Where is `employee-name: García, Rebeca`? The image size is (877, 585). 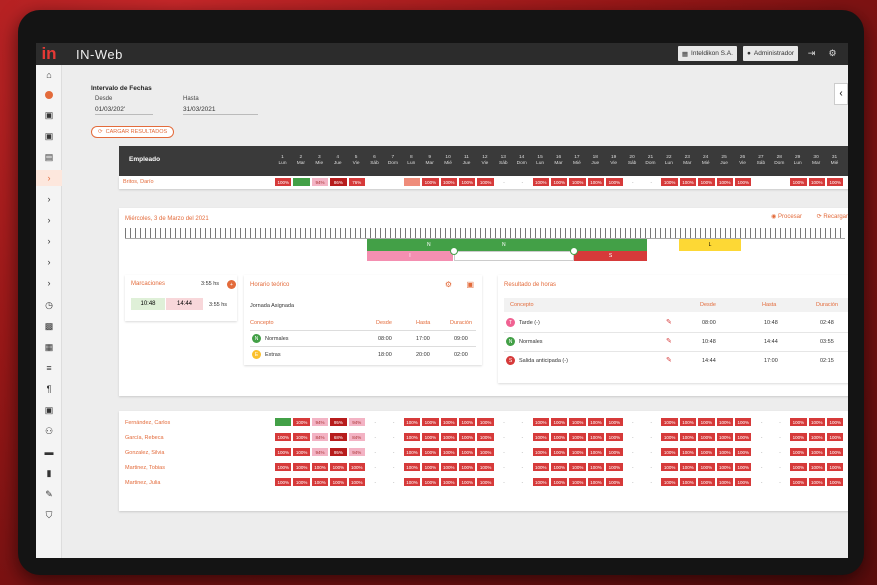 employee-name: García, Rebeca is located at coordinates (144, 438).